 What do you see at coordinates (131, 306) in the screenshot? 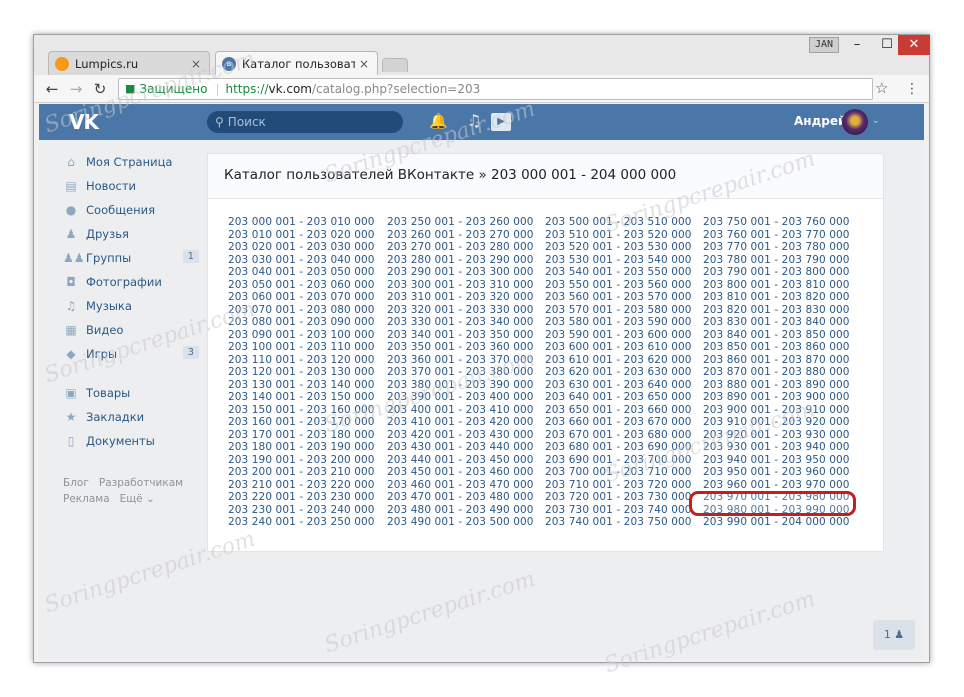
I see `sidebar-item-music: ♫ Музыка` at bounding box center [131, 306].